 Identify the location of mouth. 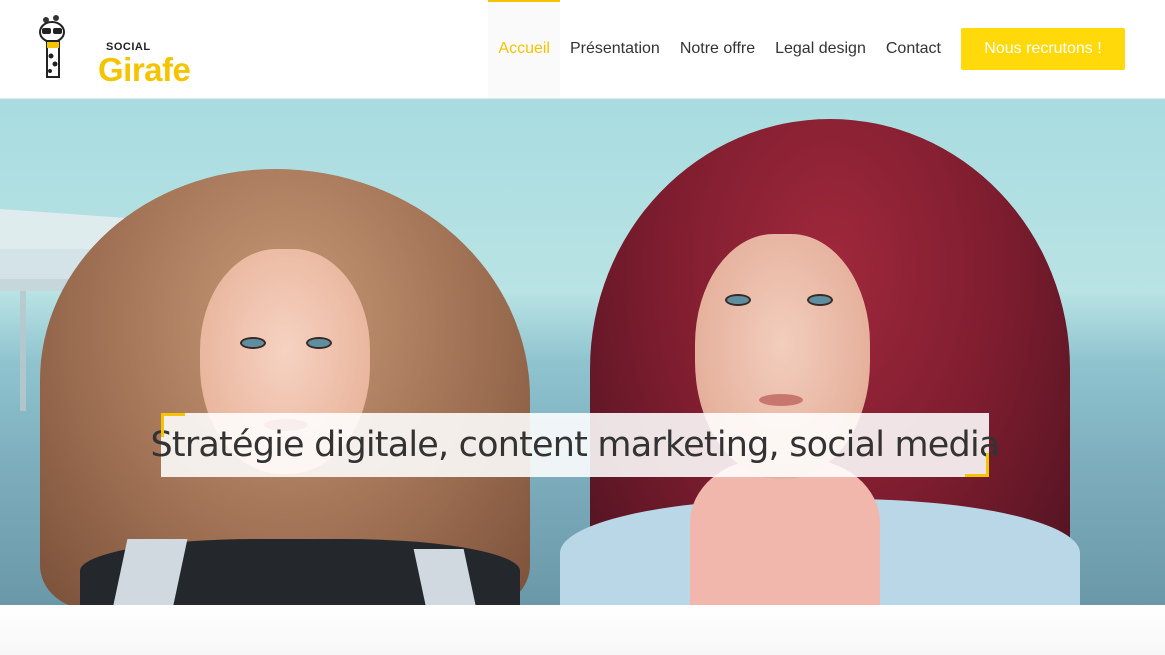
(781, 400).